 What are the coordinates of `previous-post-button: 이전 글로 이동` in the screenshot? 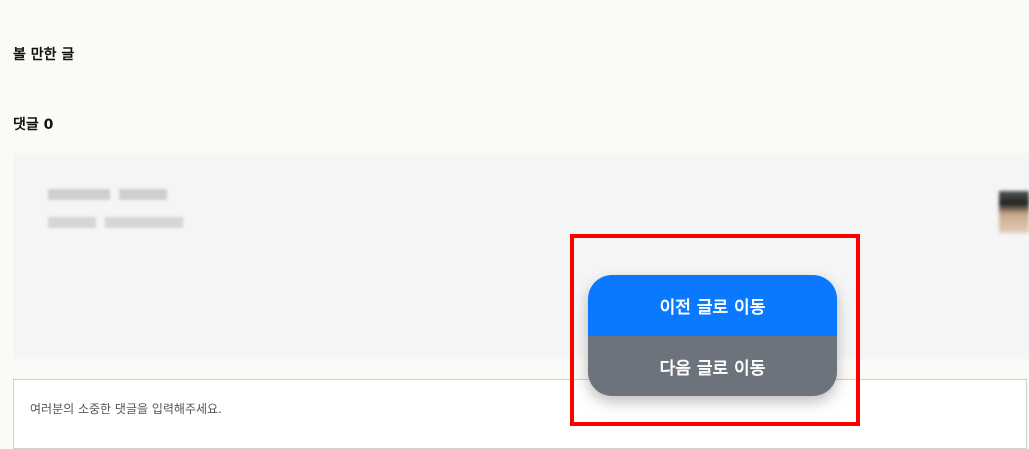 It's located at (712, 305).